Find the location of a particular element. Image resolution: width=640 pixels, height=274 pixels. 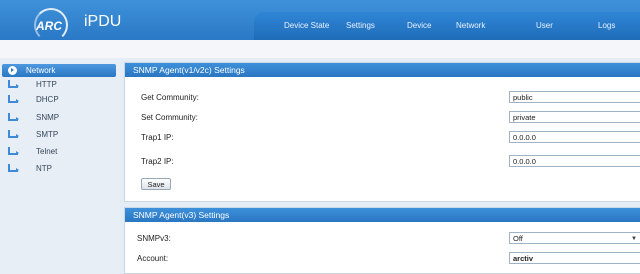

save-button: Save is located at coordinates (156, 184).